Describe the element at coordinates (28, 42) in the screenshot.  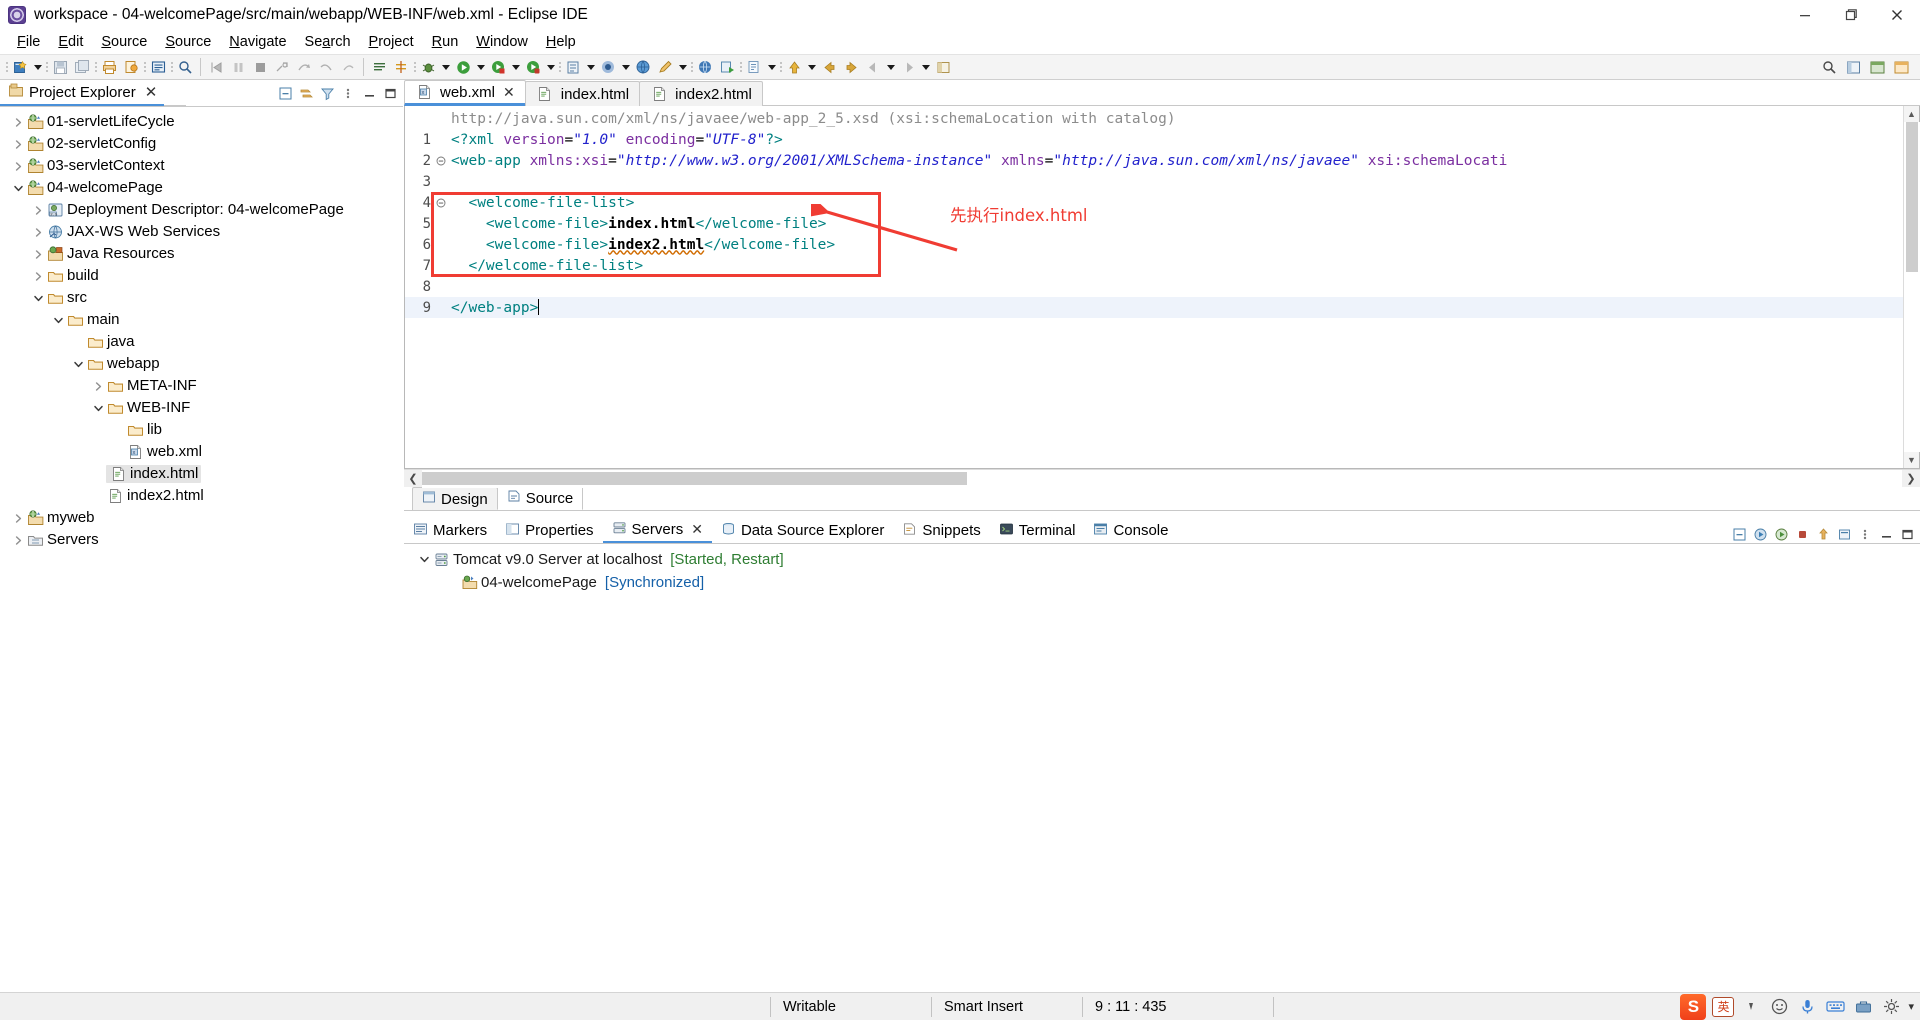
I see `menu-file: File` at that location.